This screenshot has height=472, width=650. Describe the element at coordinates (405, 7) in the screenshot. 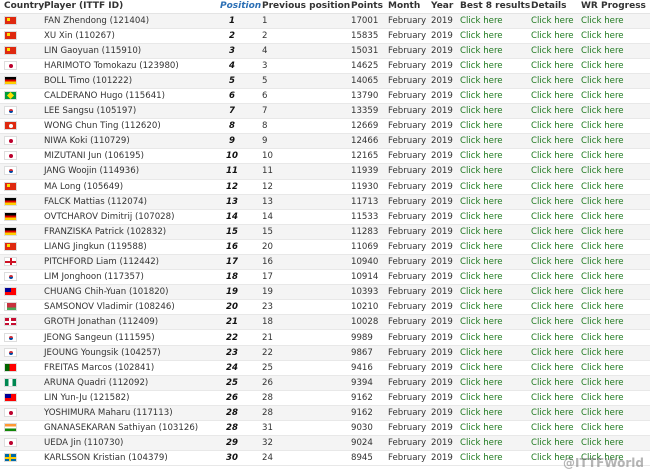

I see `col-header-month: Month` at that location.